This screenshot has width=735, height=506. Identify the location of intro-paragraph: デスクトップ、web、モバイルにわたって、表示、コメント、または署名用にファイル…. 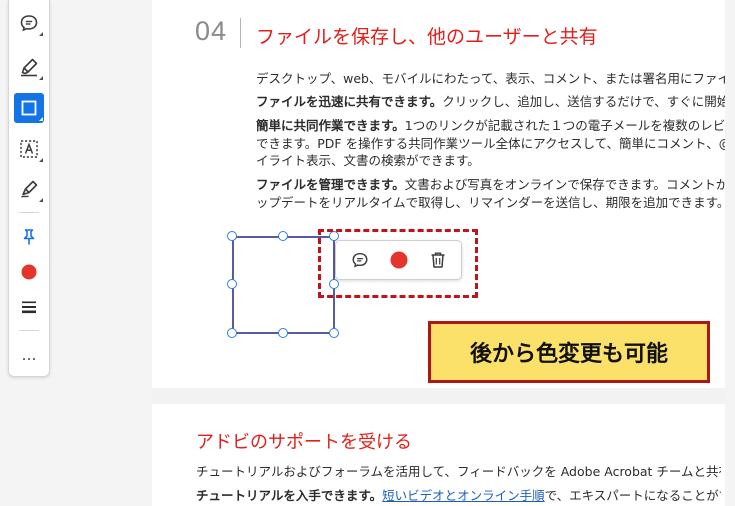
(490, 78).